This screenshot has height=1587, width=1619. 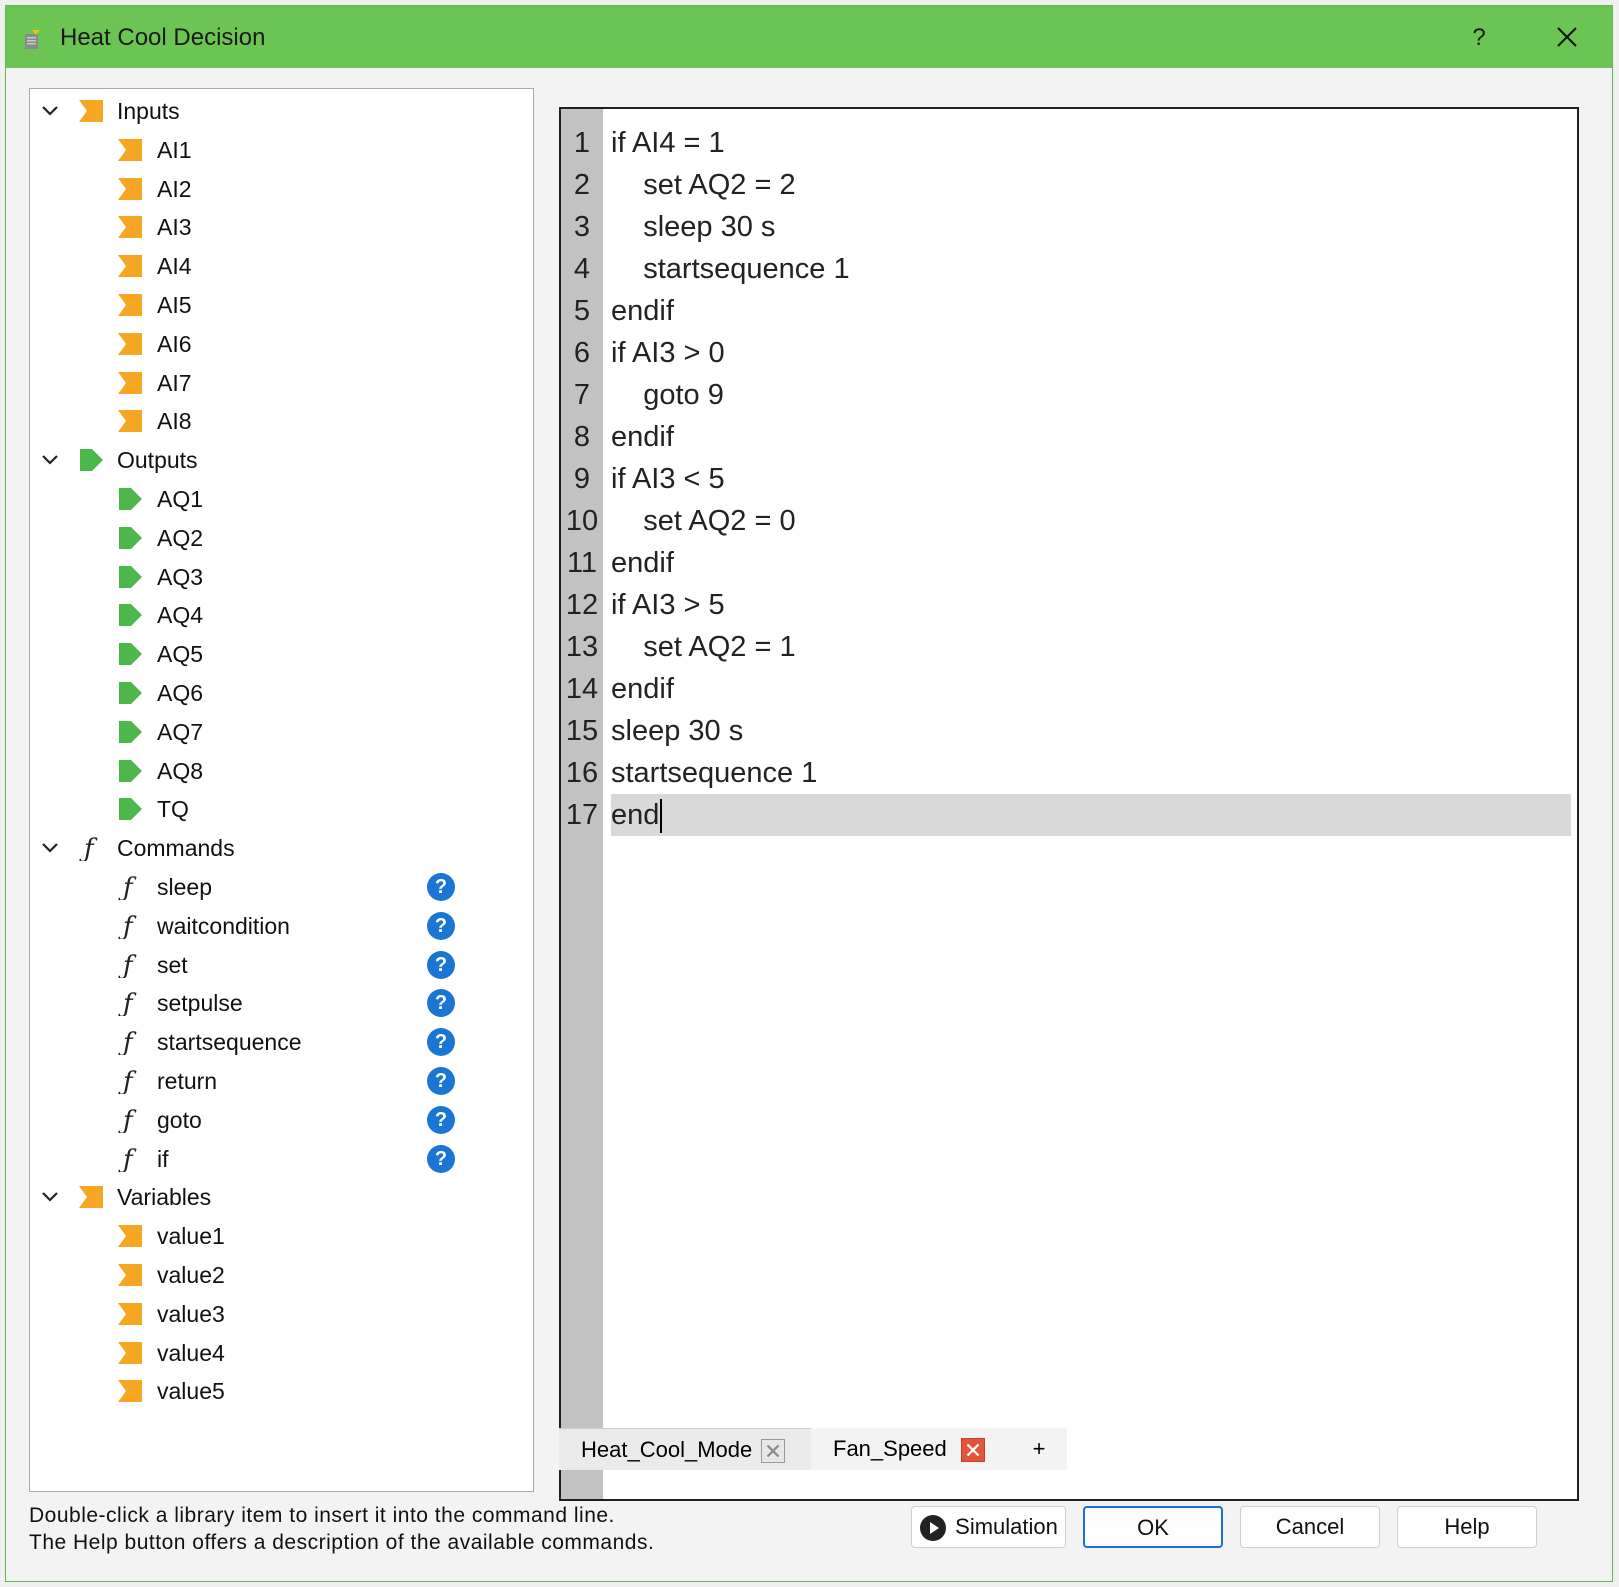 I want to click on tree-item-ai6: AI6, so click(x=270, y=344).